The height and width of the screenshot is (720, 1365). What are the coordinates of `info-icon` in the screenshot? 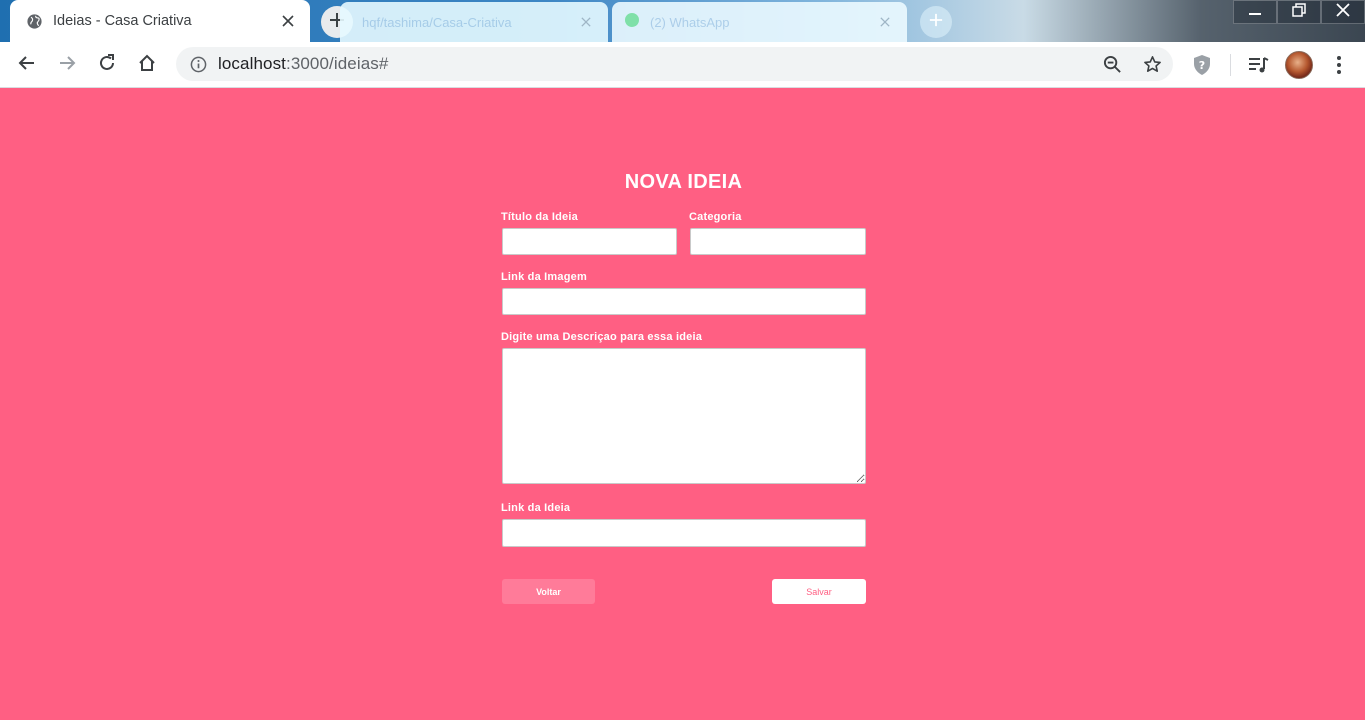 It's located at (198, 64).